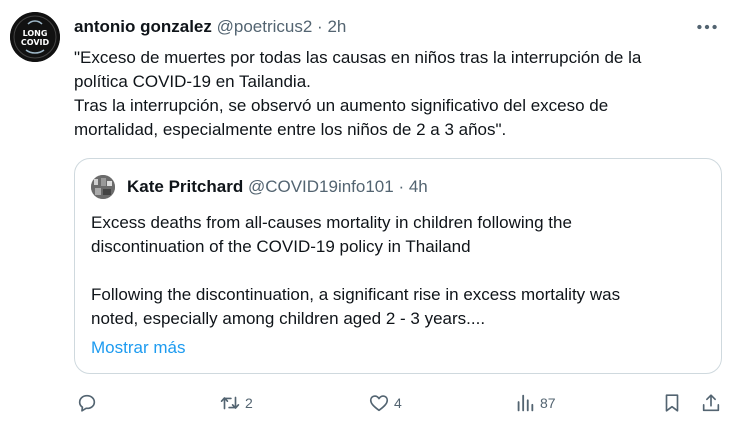  I want to click on like-button: 4, so click(385, 403).